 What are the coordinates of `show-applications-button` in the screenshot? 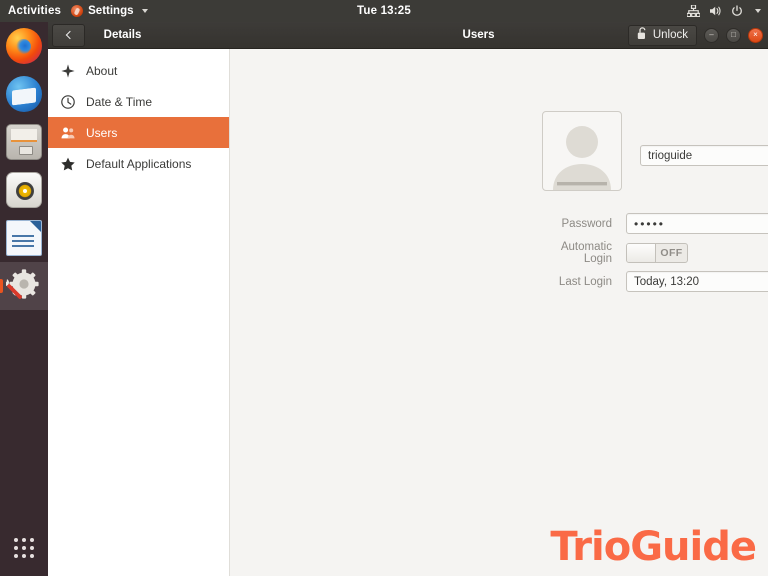 It's located at (24, 548).